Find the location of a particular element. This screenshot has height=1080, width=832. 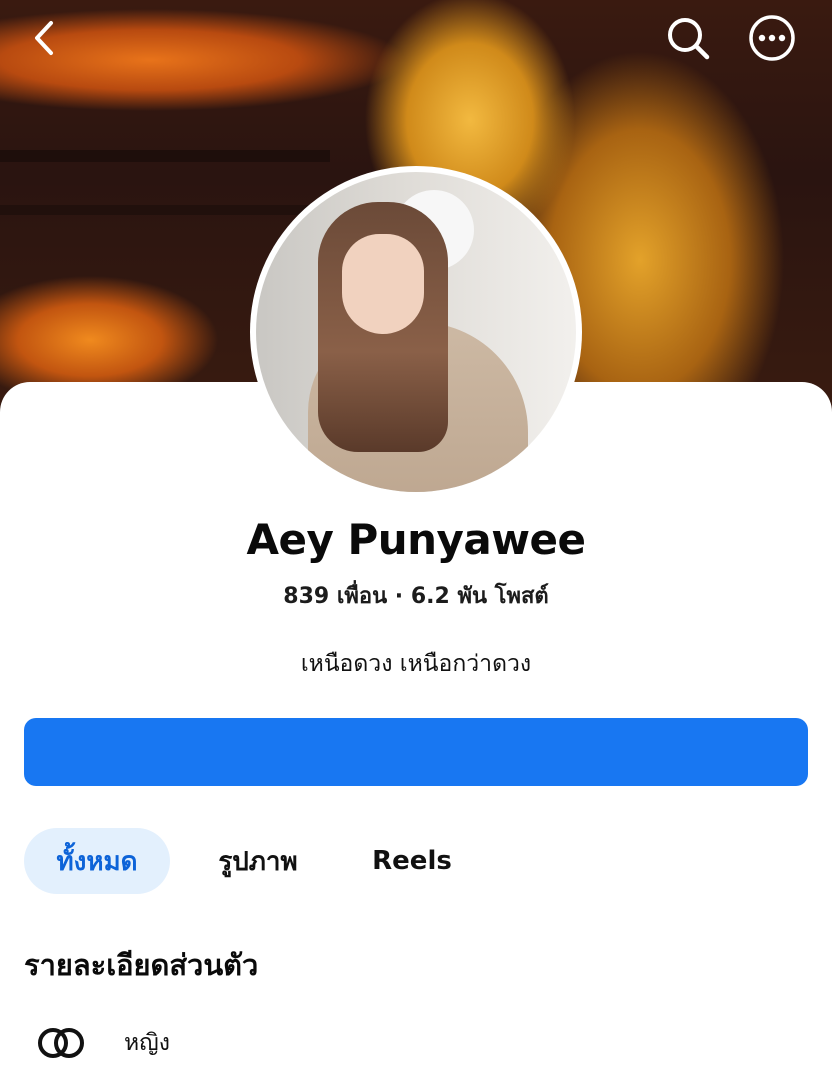

avatar is located at coordinates (416, 332).